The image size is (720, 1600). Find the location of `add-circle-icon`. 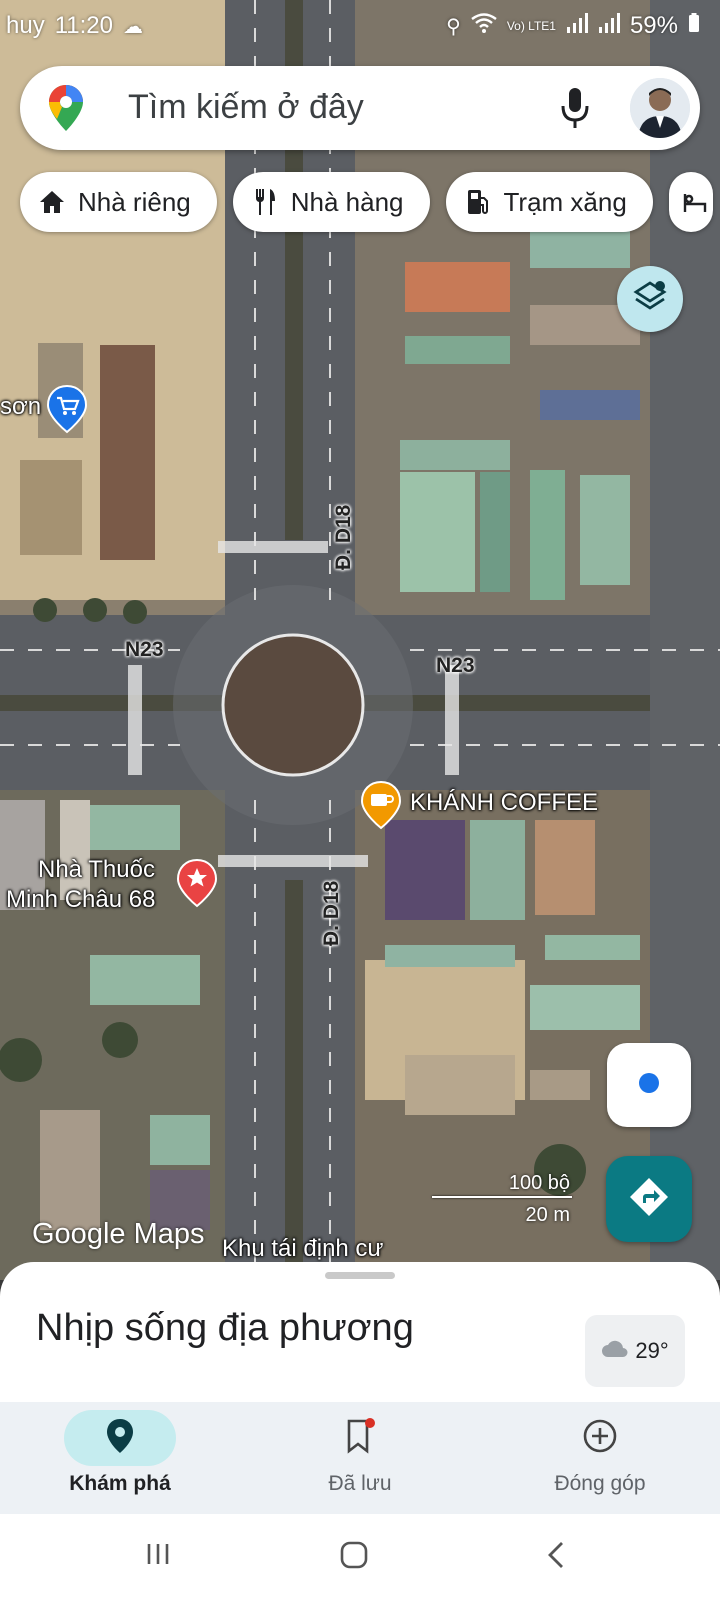

add-circle-icon is located at coordinates (600, 1438).